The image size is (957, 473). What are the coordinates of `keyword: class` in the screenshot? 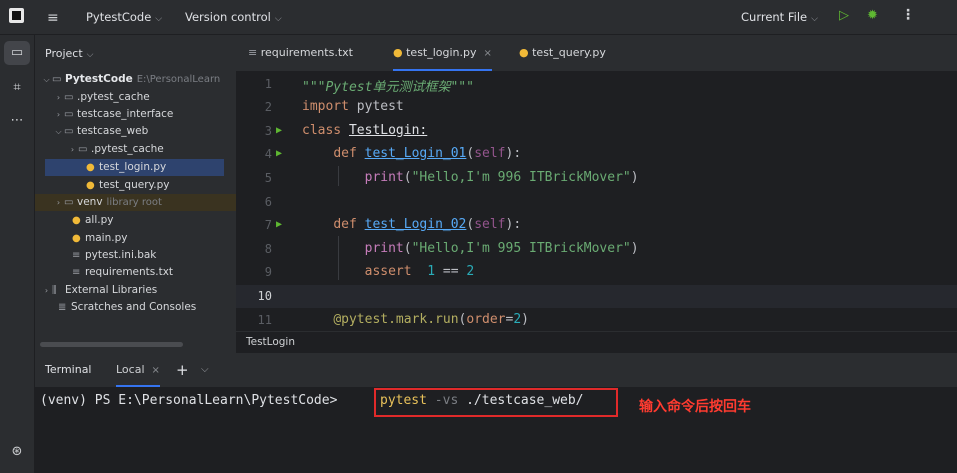 It's located at (322, 130).